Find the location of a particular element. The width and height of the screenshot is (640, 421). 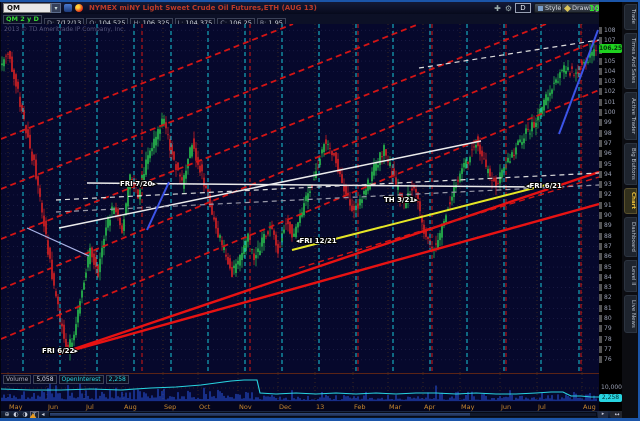

cursor-style-icon: ◐ is located at coordinates (16, 414).